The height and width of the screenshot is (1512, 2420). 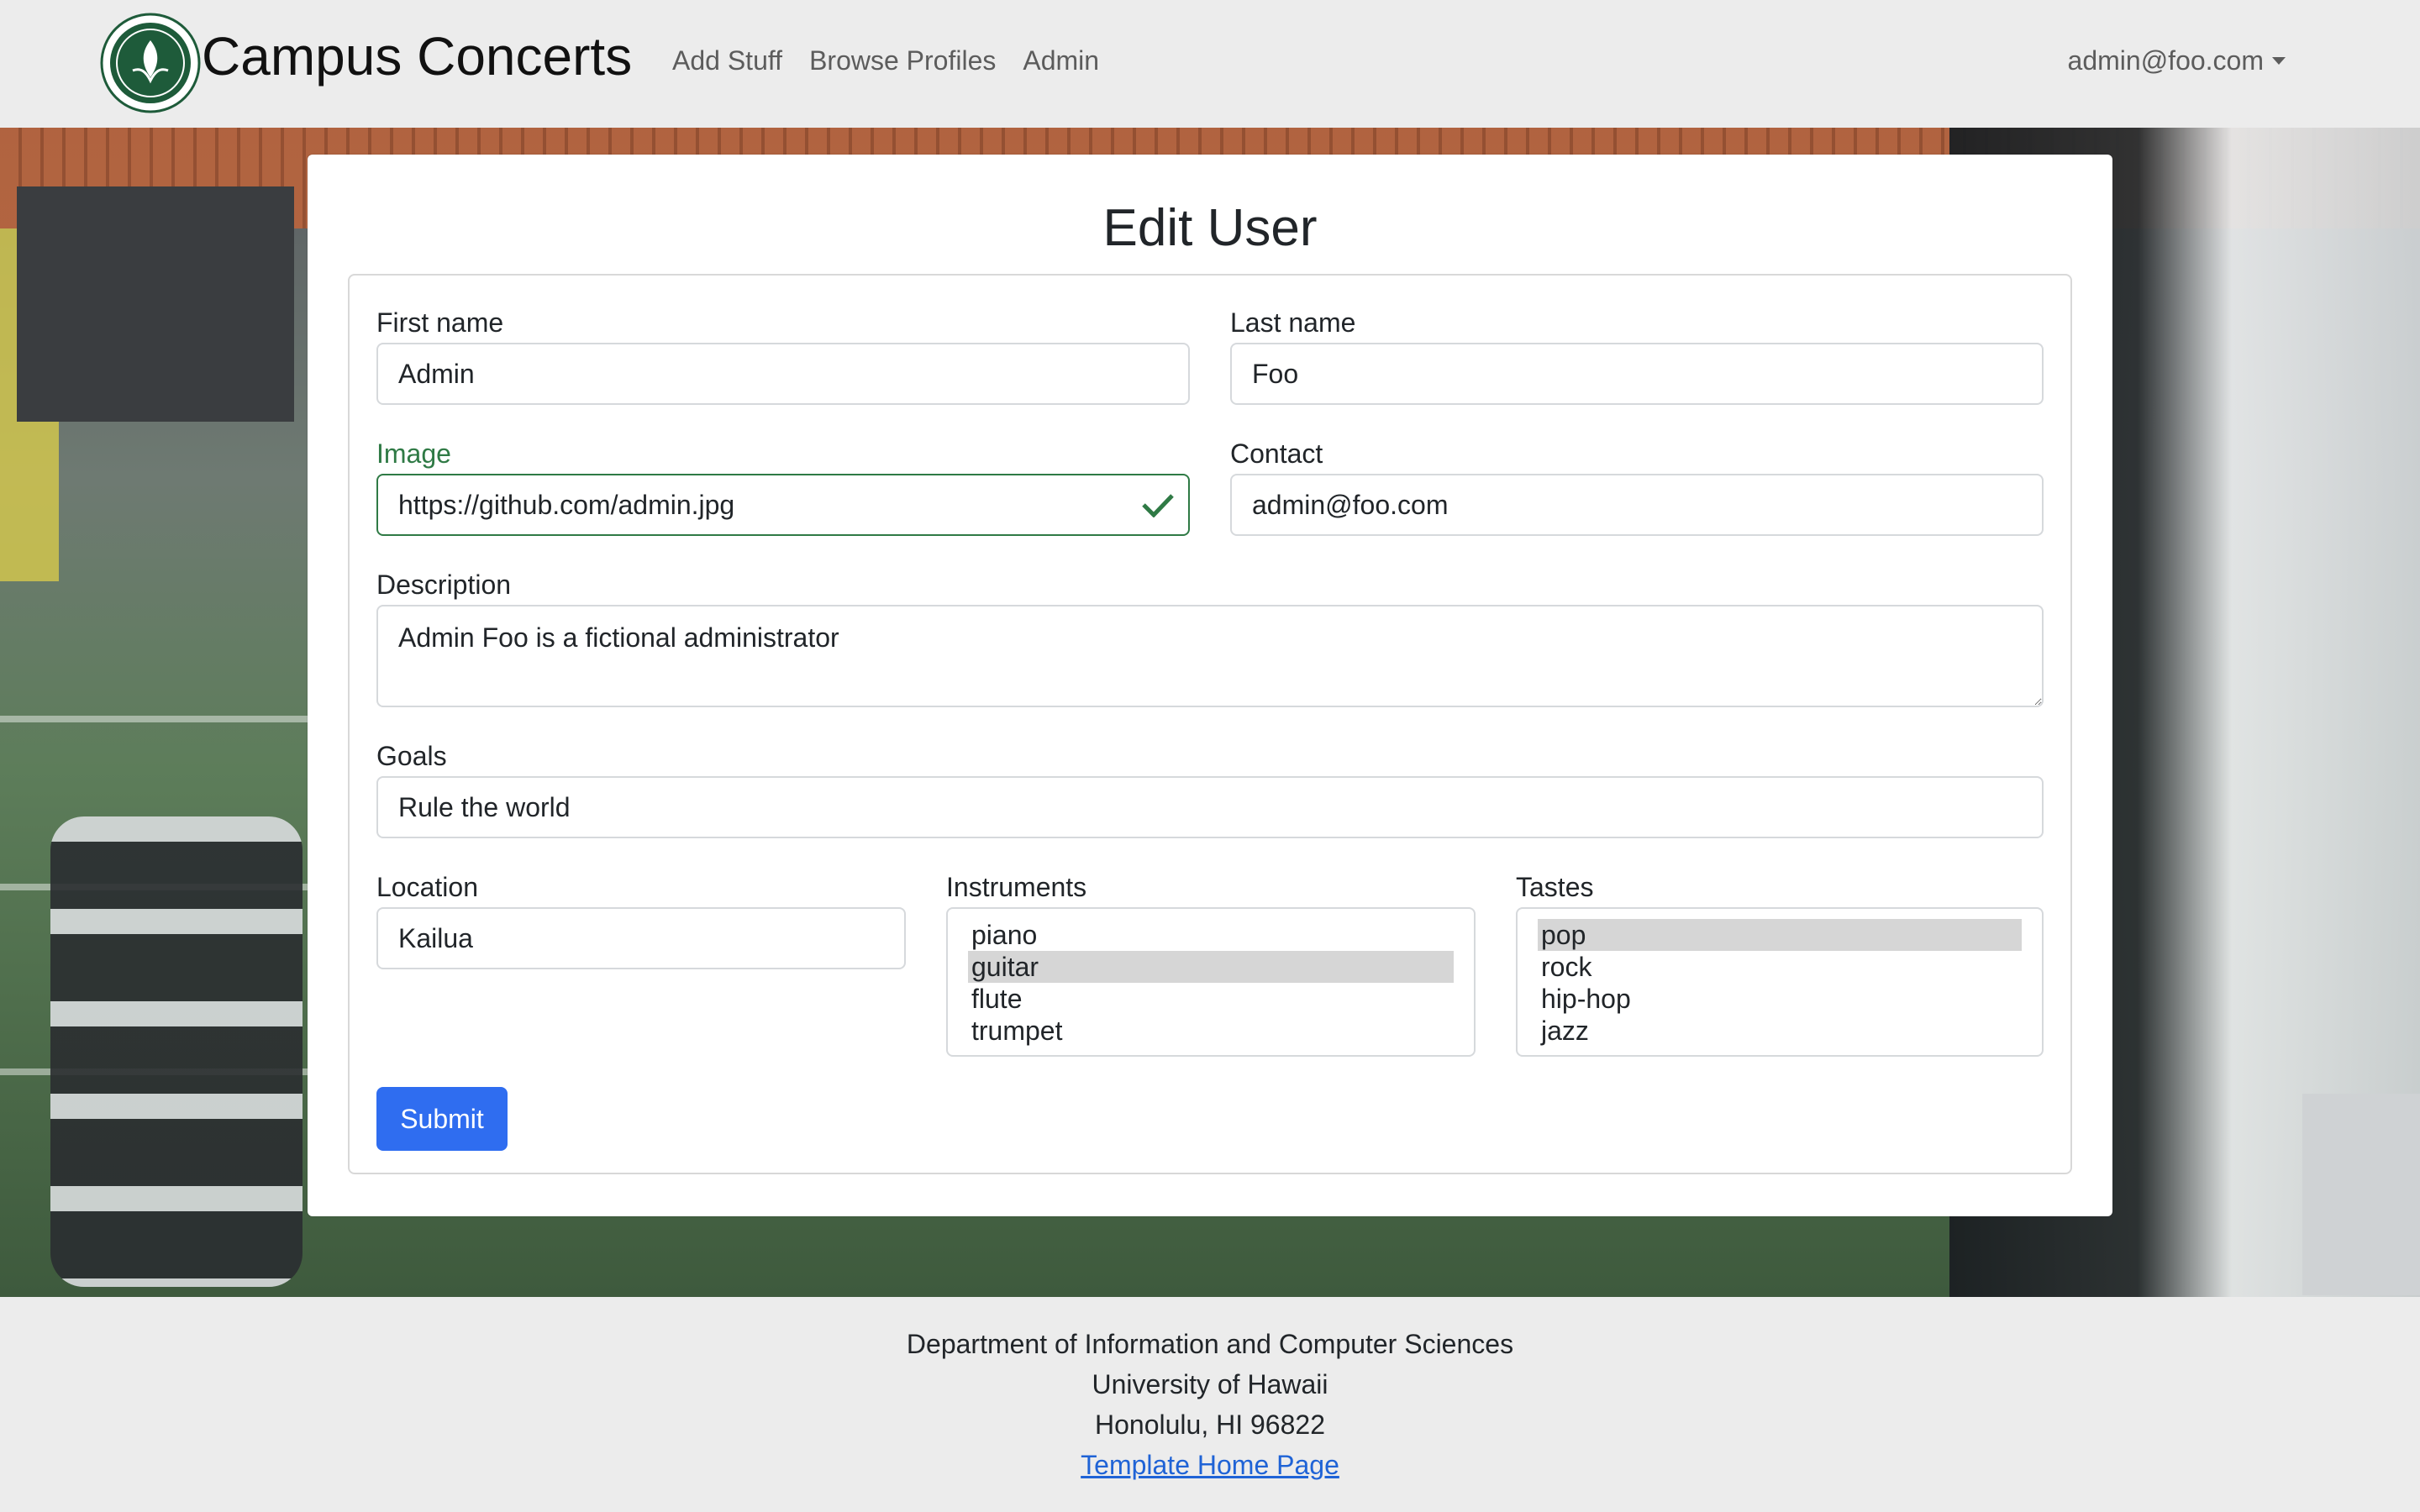 I want to click on university-seal-logo, so click(x=150, y=63).